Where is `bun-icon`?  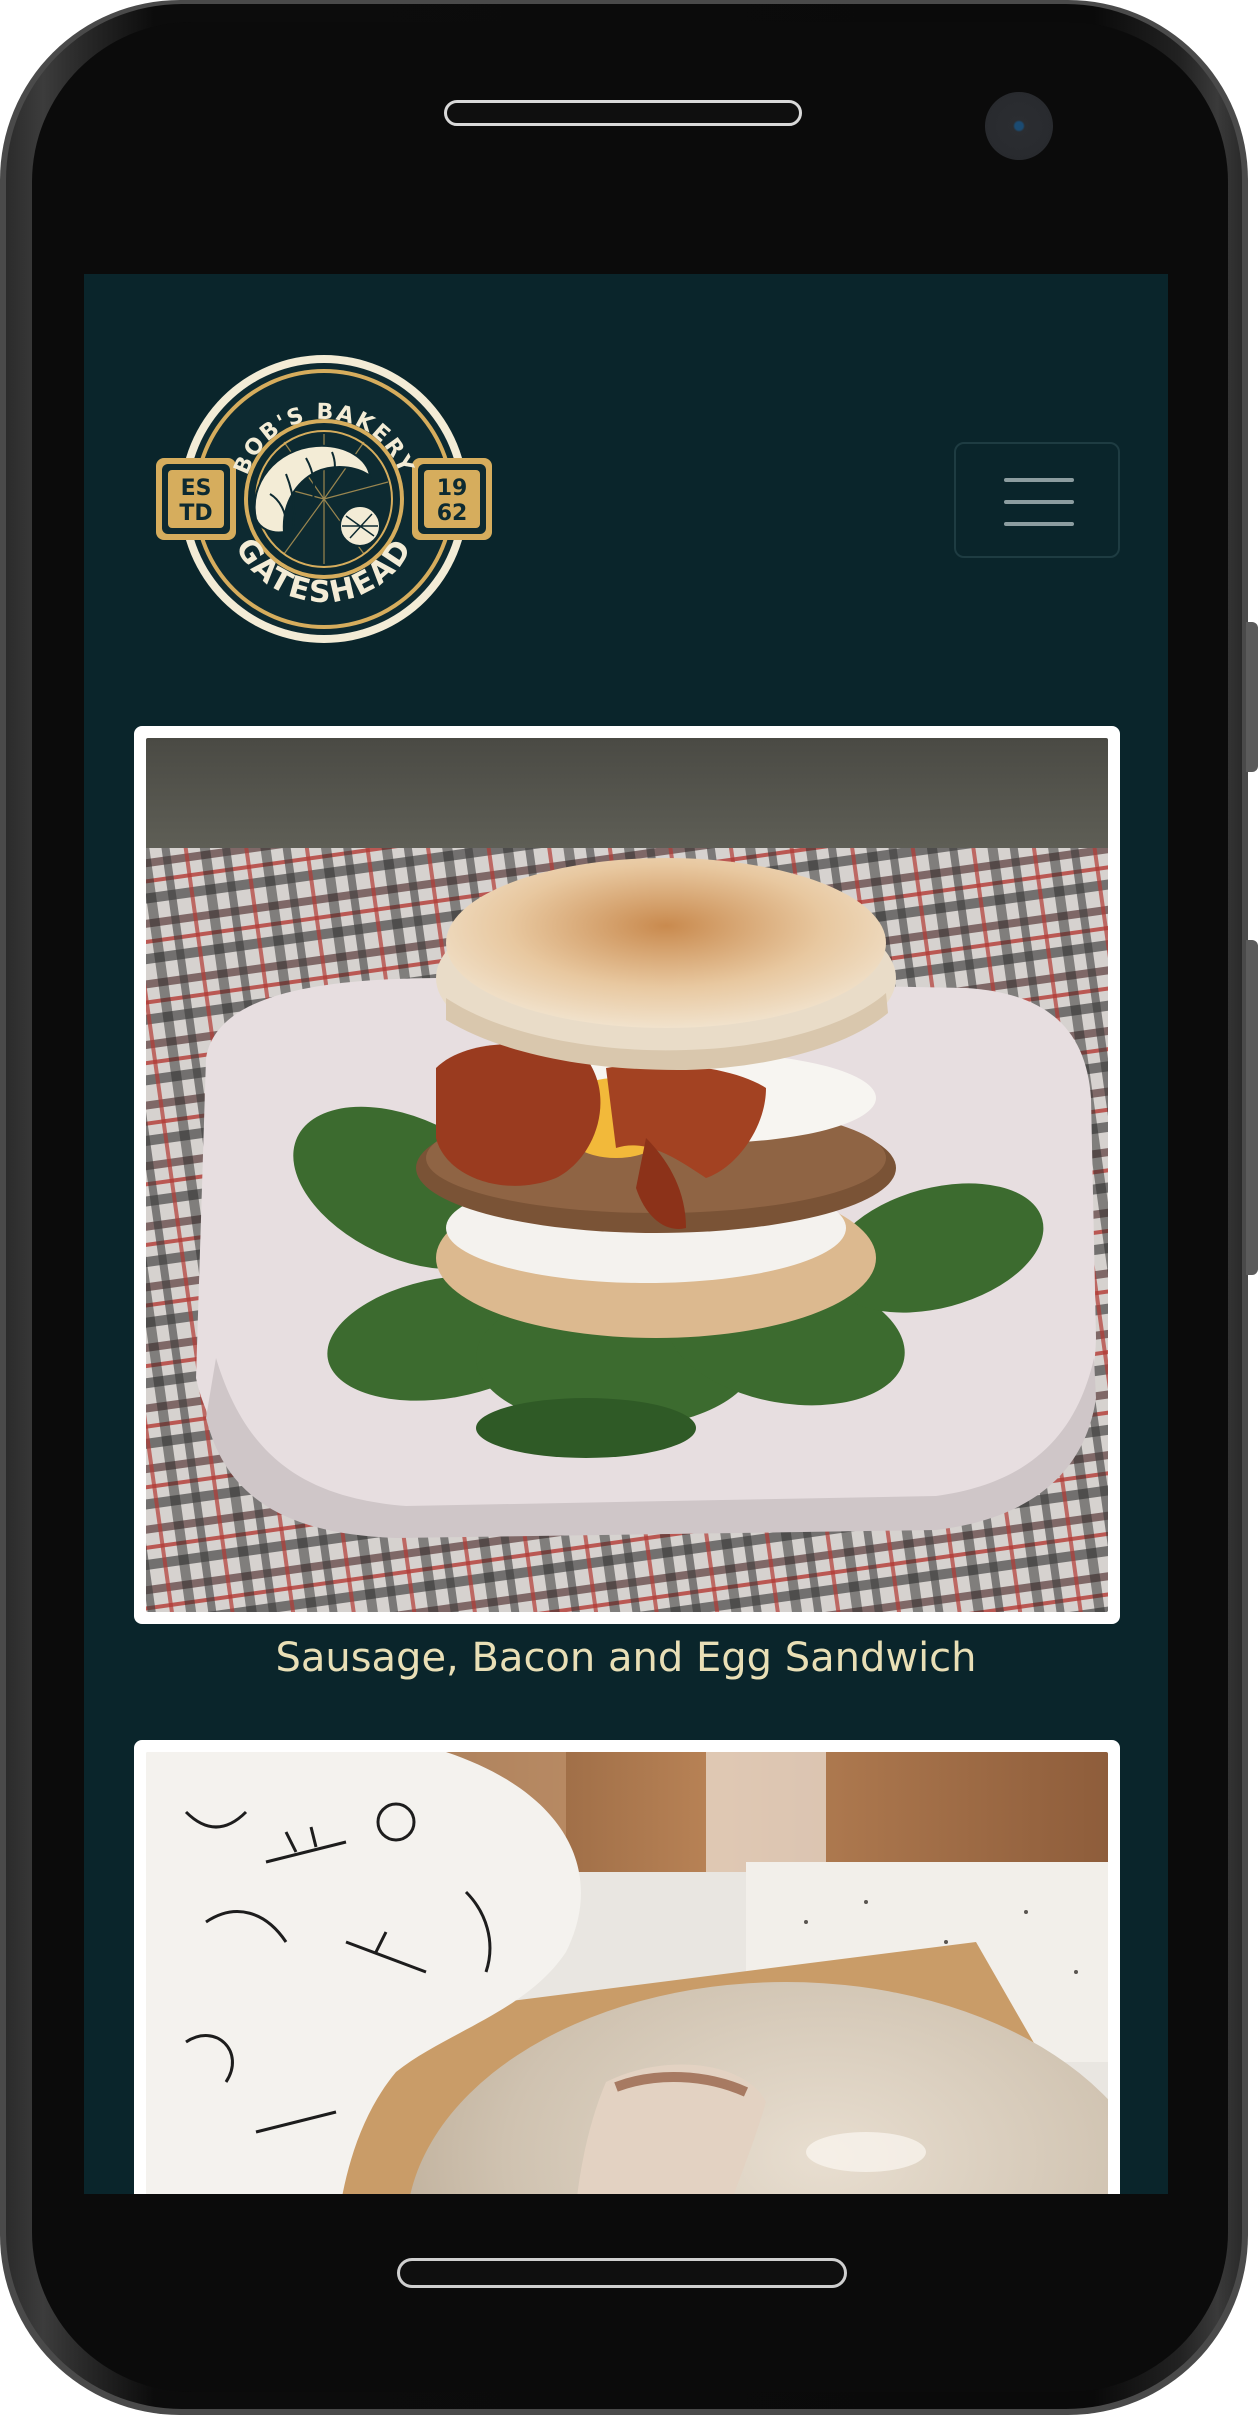
bun-icon is located at coordinates (360, 526).